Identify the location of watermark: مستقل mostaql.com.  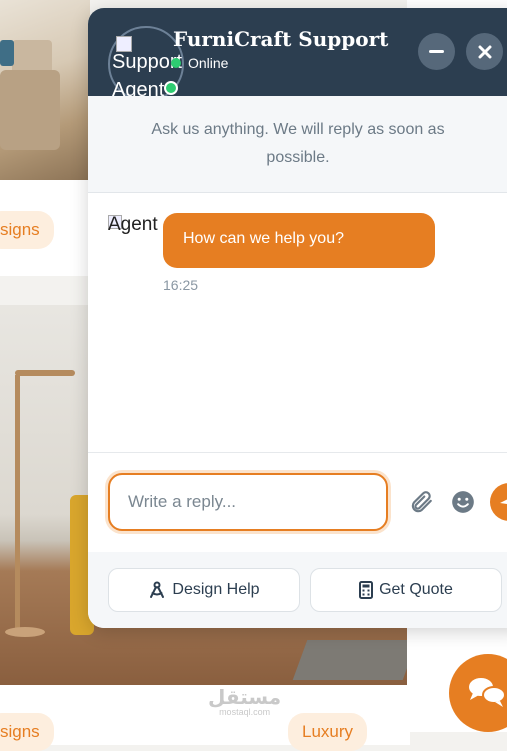
(244, 702).